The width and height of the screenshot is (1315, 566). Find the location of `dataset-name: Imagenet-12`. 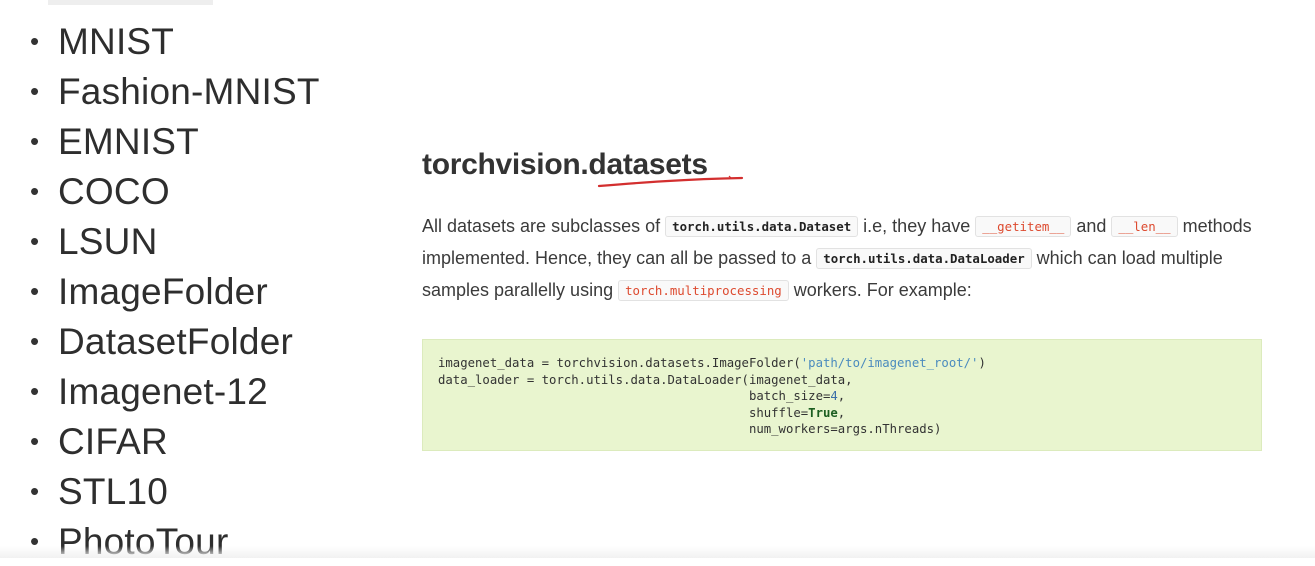

dataset-name: Imagenet-12 is located at coordinates (163, 391).